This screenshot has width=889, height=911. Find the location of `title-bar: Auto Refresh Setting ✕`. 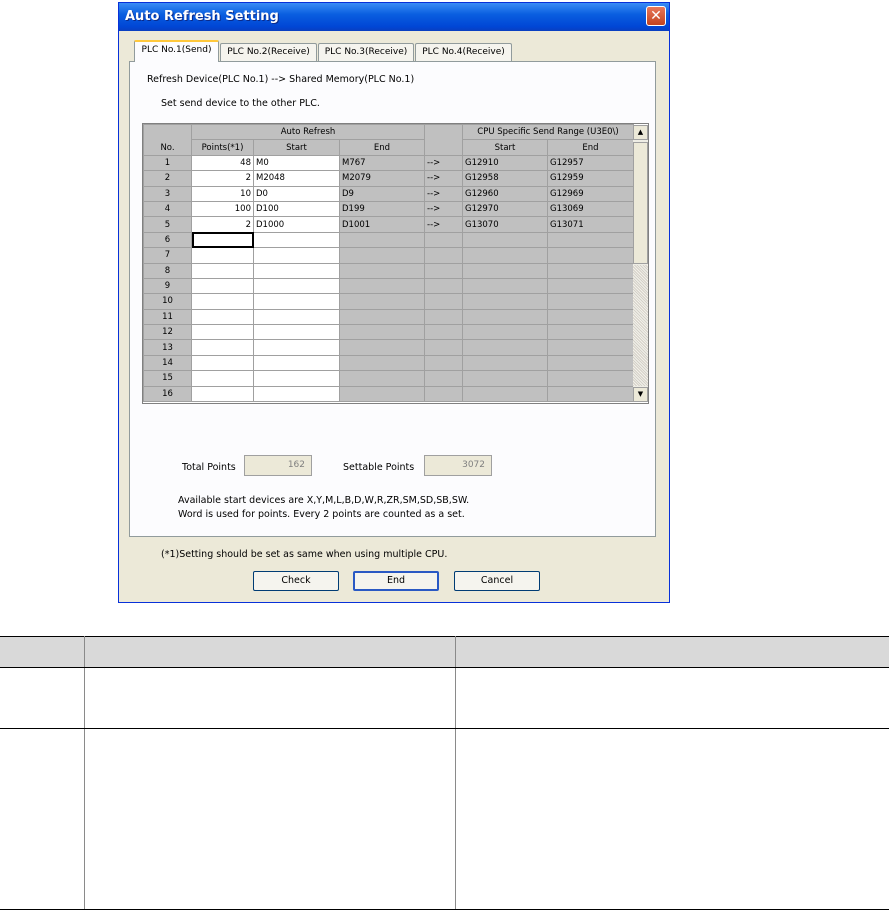

title-bar: Auto Refresh Setting ✕ is located at coordinates (394, 17).